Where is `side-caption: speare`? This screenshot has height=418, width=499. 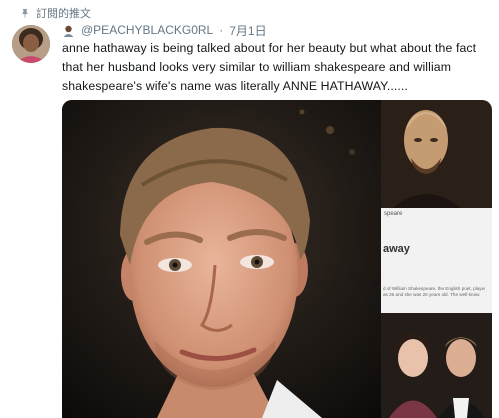
side-caption: speare is located at coordinates (393, 214).